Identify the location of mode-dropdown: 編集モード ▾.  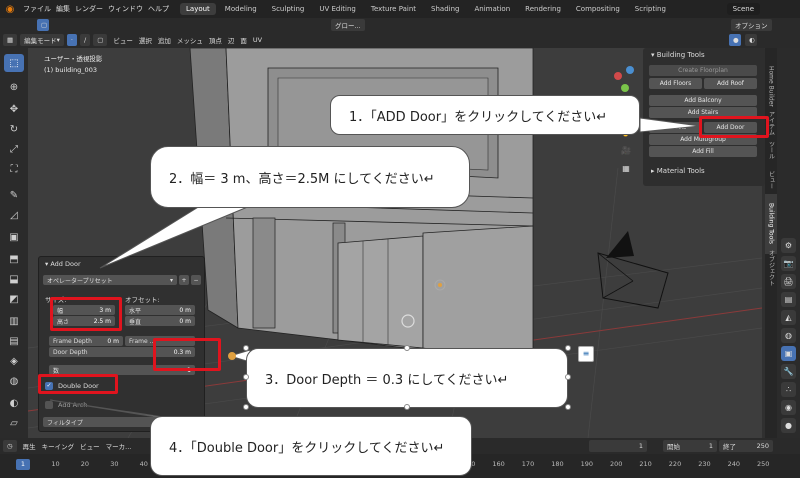
(42, 40).